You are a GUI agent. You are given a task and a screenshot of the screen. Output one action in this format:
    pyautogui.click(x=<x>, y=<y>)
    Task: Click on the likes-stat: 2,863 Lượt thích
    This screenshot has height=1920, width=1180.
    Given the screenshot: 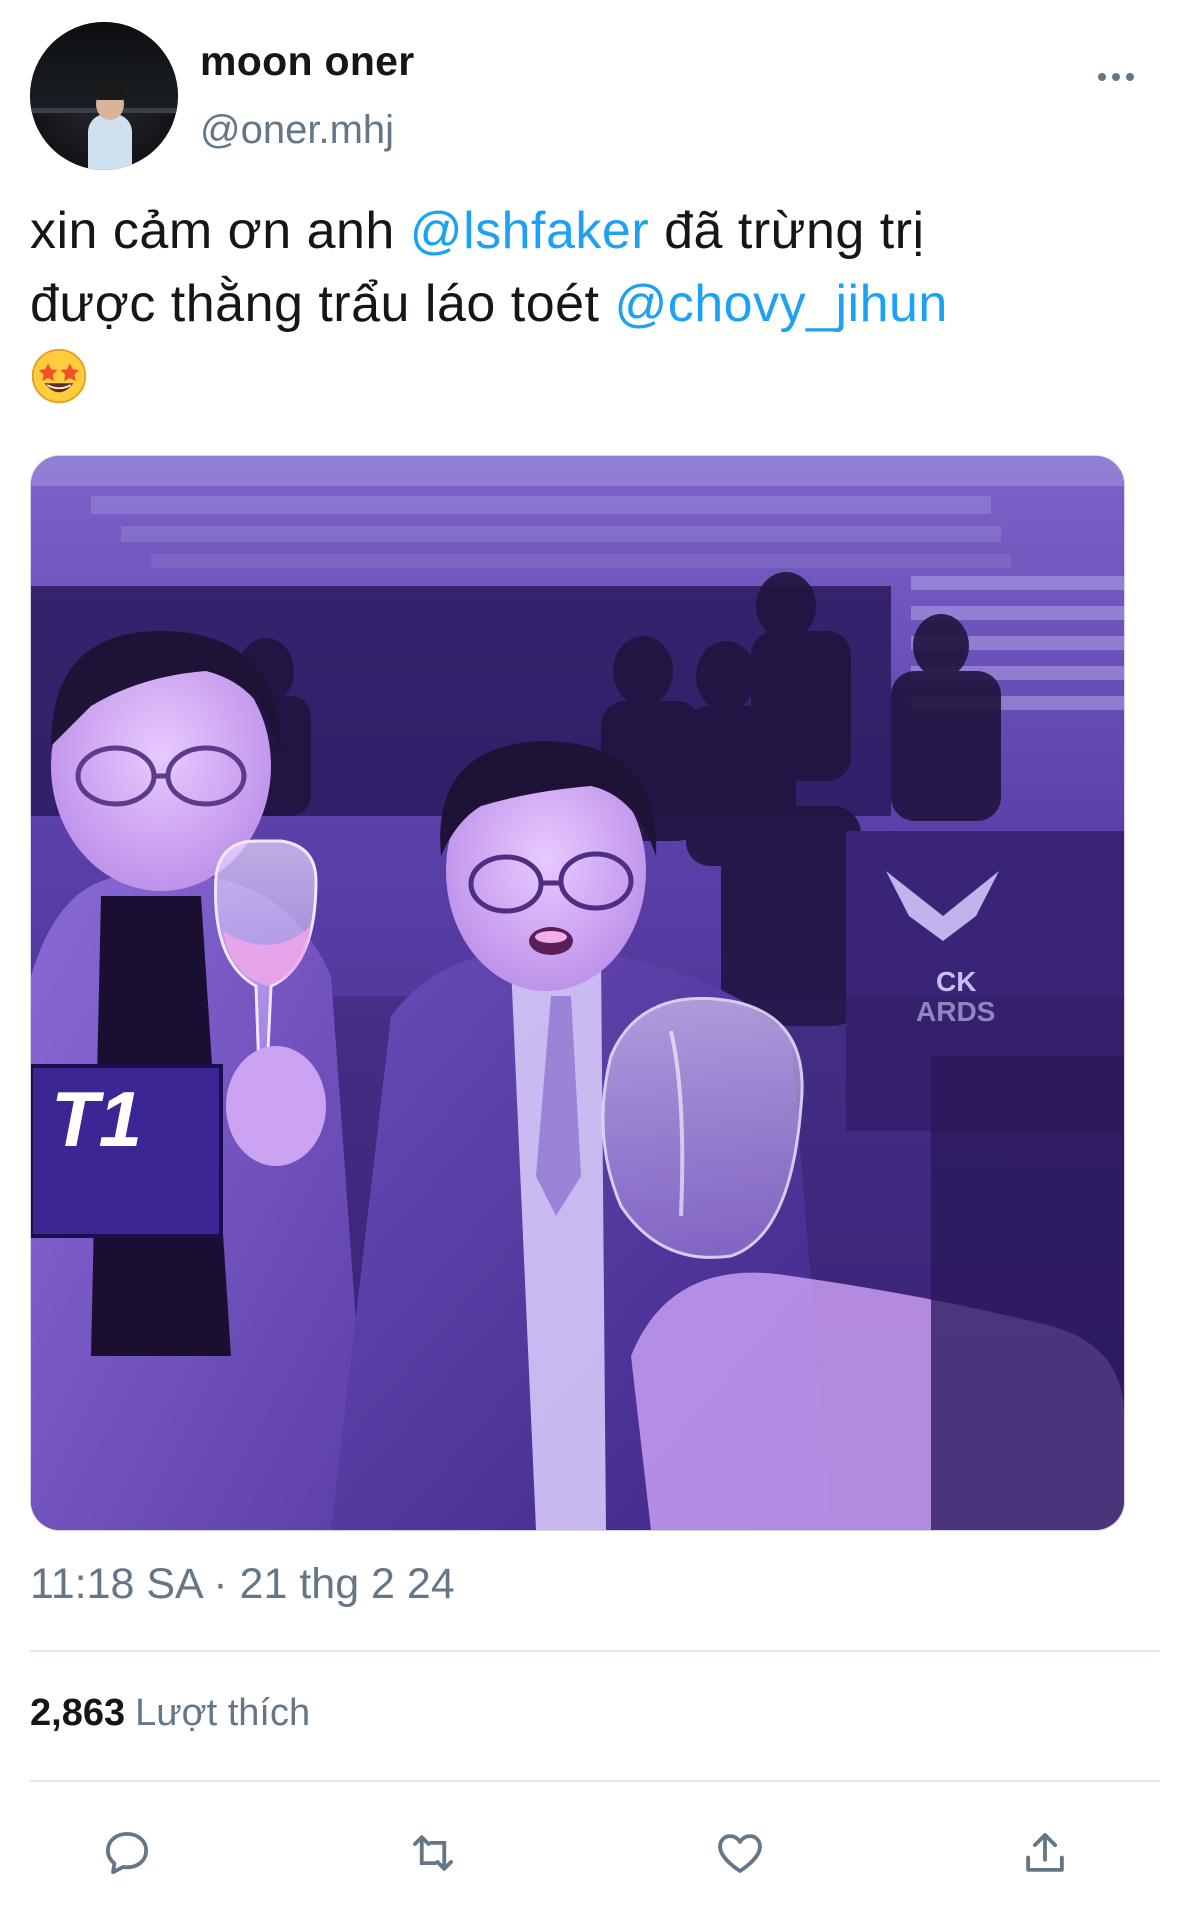 What is the action you would take?
    pyautogui.click(x=170, y=1713)
    